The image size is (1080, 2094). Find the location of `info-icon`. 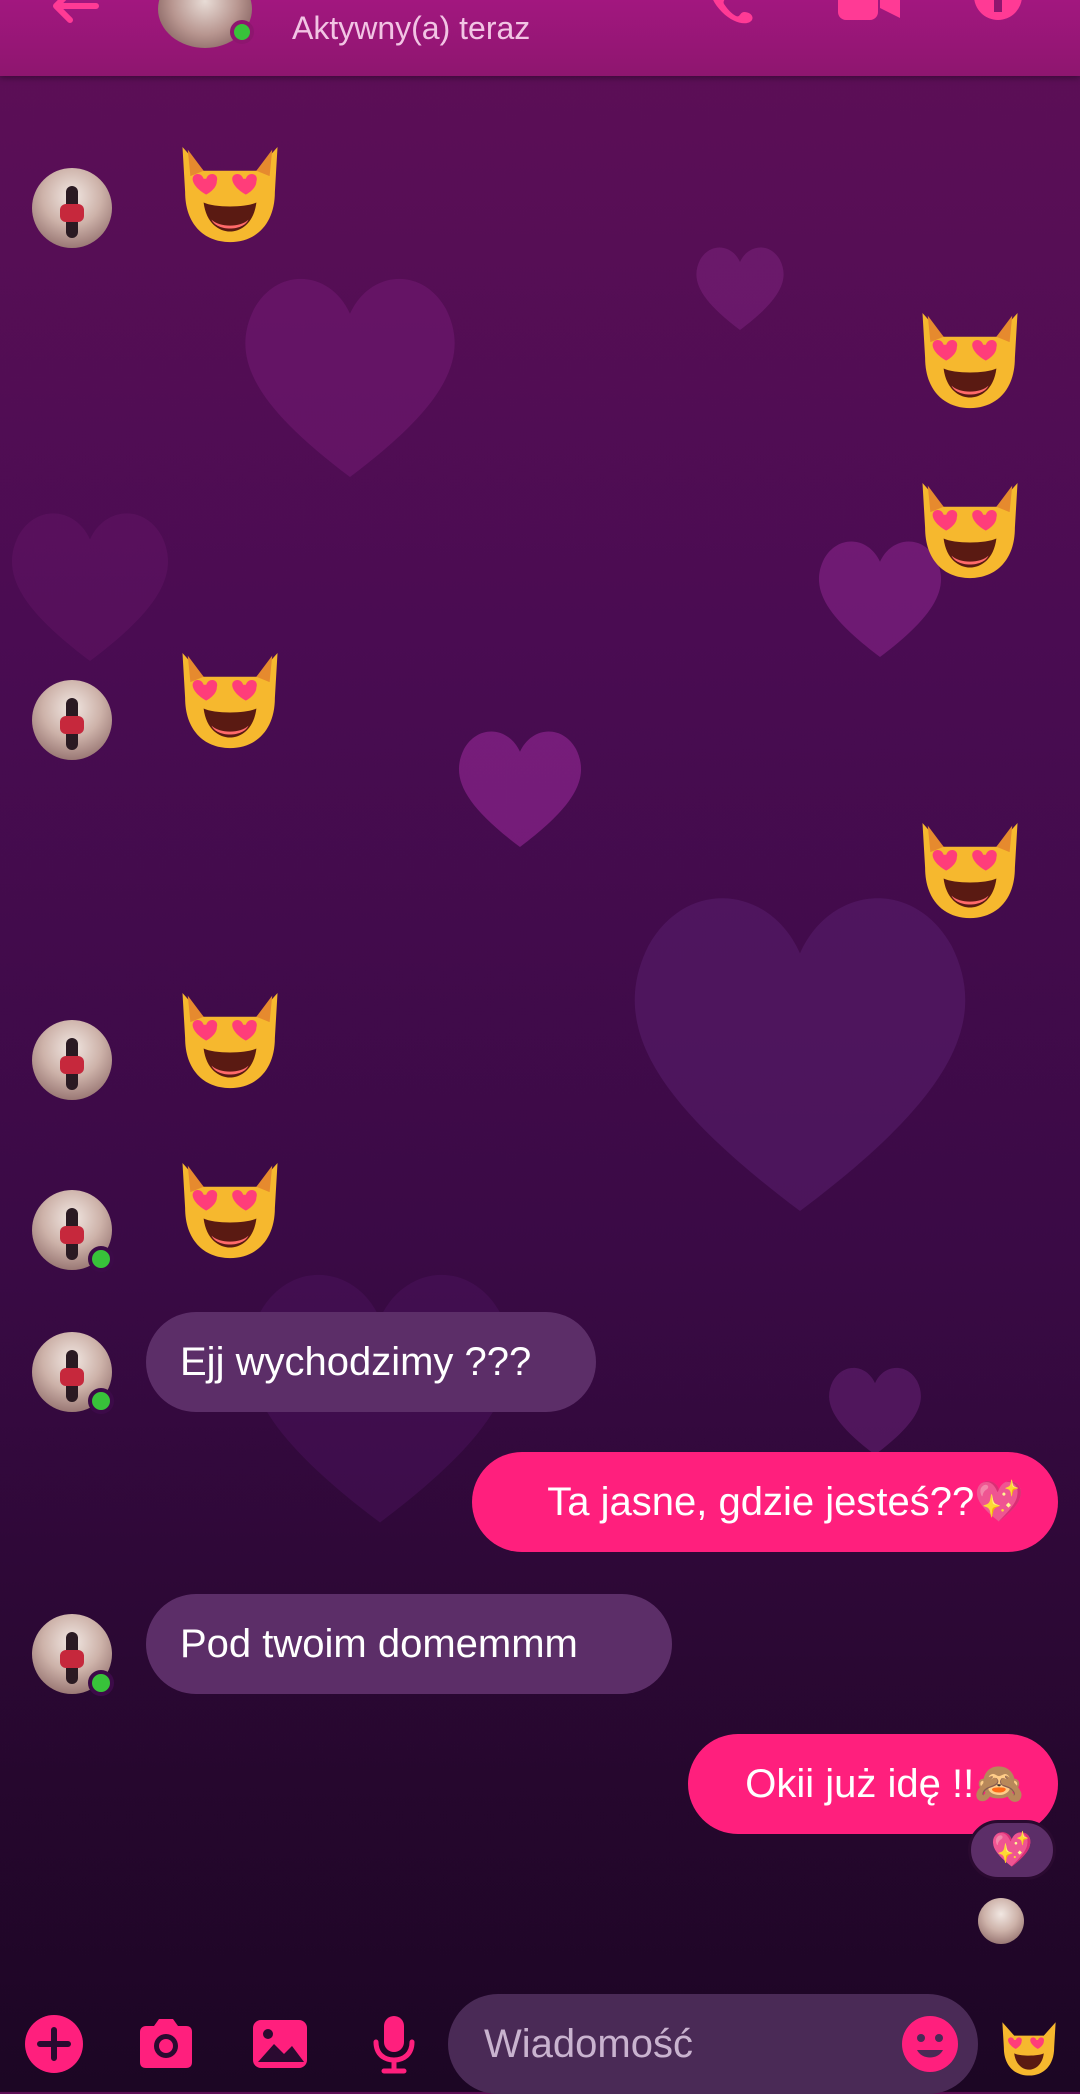

info-icon is located at coordinates (998, 12).